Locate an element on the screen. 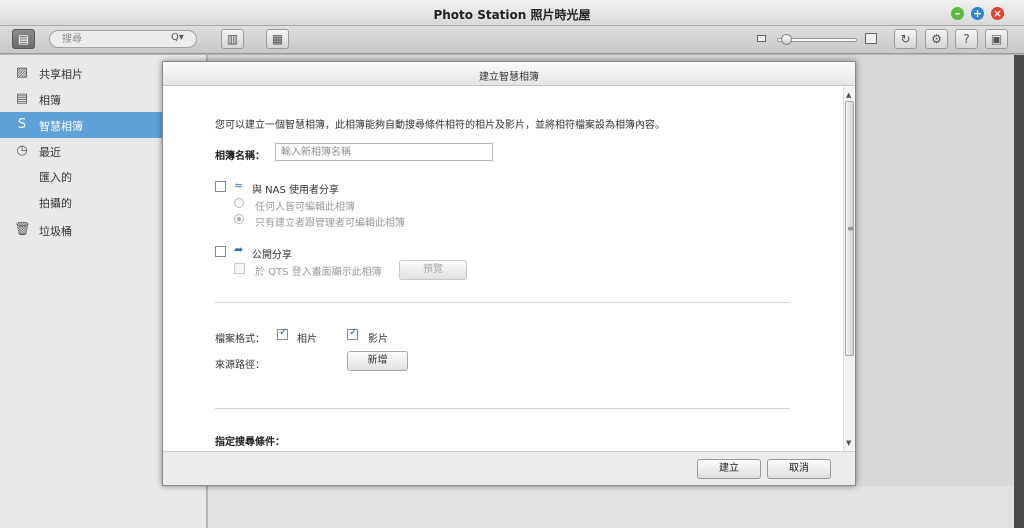  anyone-edit-label: 任何人皆可編輯此相簿 is located at coordinates (305, 207).